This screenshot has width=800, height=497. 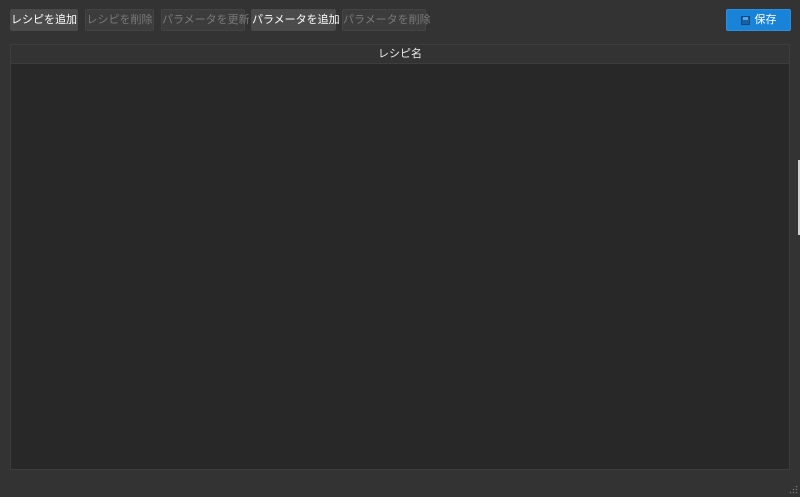 I want to click on add-parameter-button: パラメータを追加, so click(x=295, y=20).